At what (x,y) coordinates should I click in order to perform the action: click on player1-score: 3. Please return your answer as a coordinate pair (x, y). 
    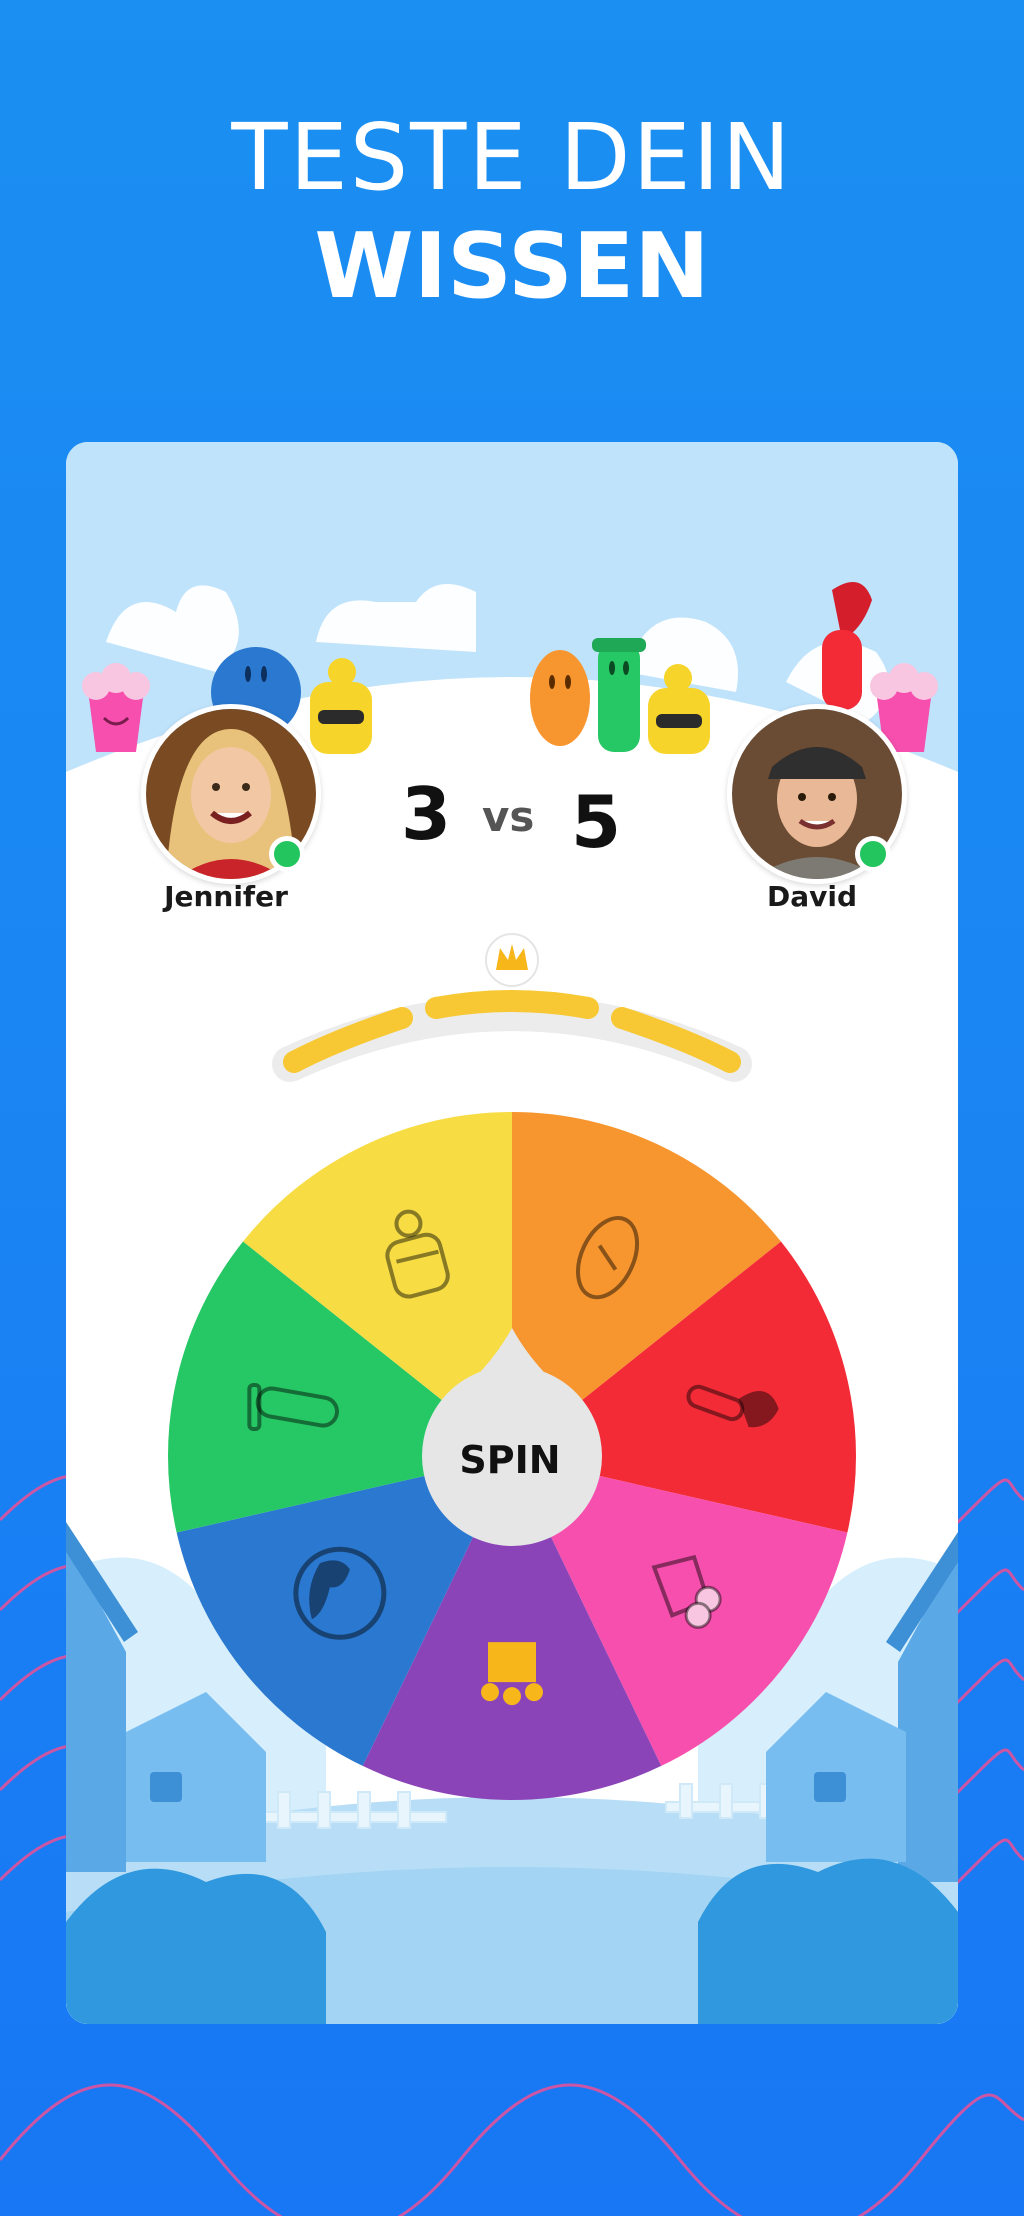
    Looking at the image, I should click on (426, 814).